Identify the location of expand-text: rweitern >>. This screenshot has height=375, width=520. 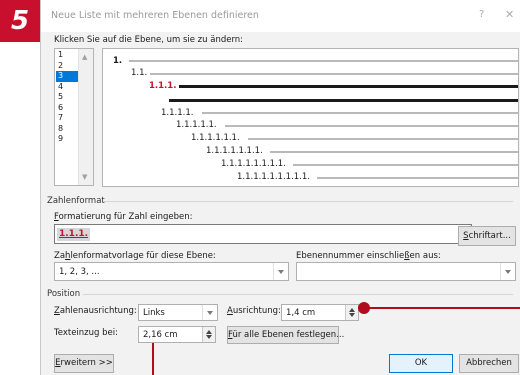
(86, 363).